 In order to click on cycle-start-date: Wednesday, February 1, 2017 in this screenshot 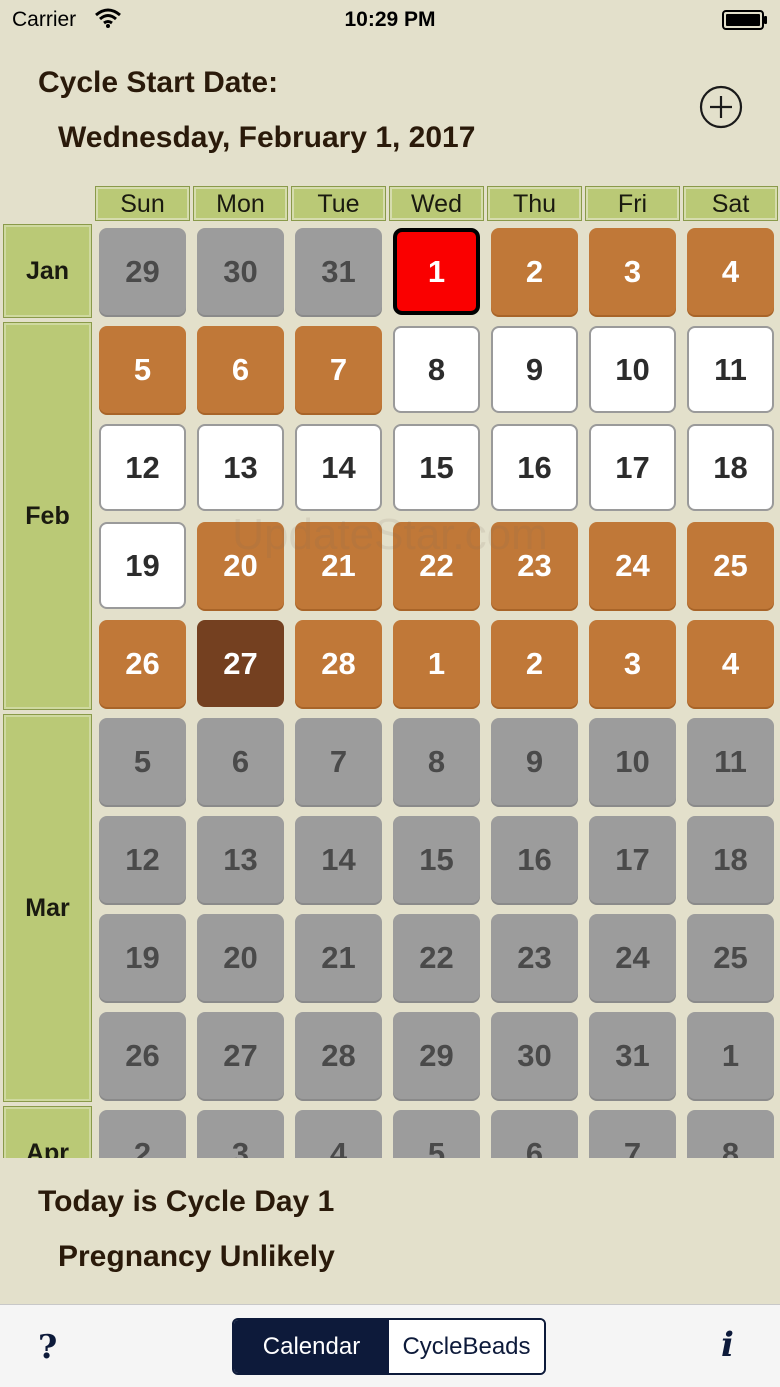, I will do `click(266, 138)`.